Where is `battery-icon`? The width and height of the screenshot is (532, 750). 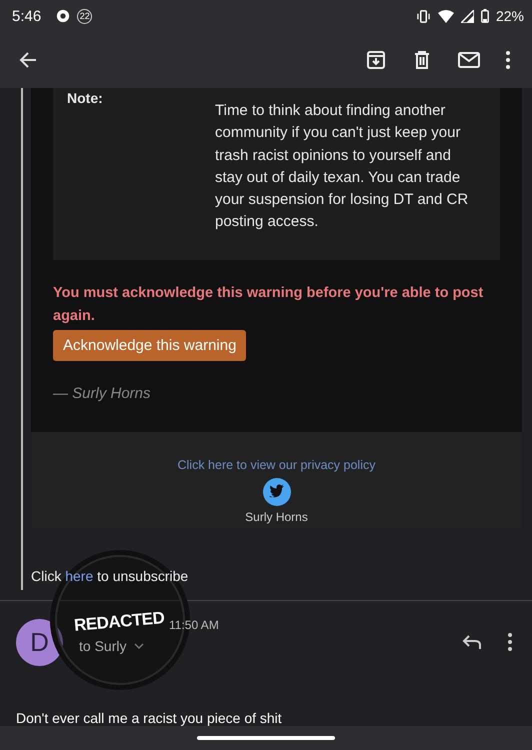 battery-icon is located at coordinates (484, 16).